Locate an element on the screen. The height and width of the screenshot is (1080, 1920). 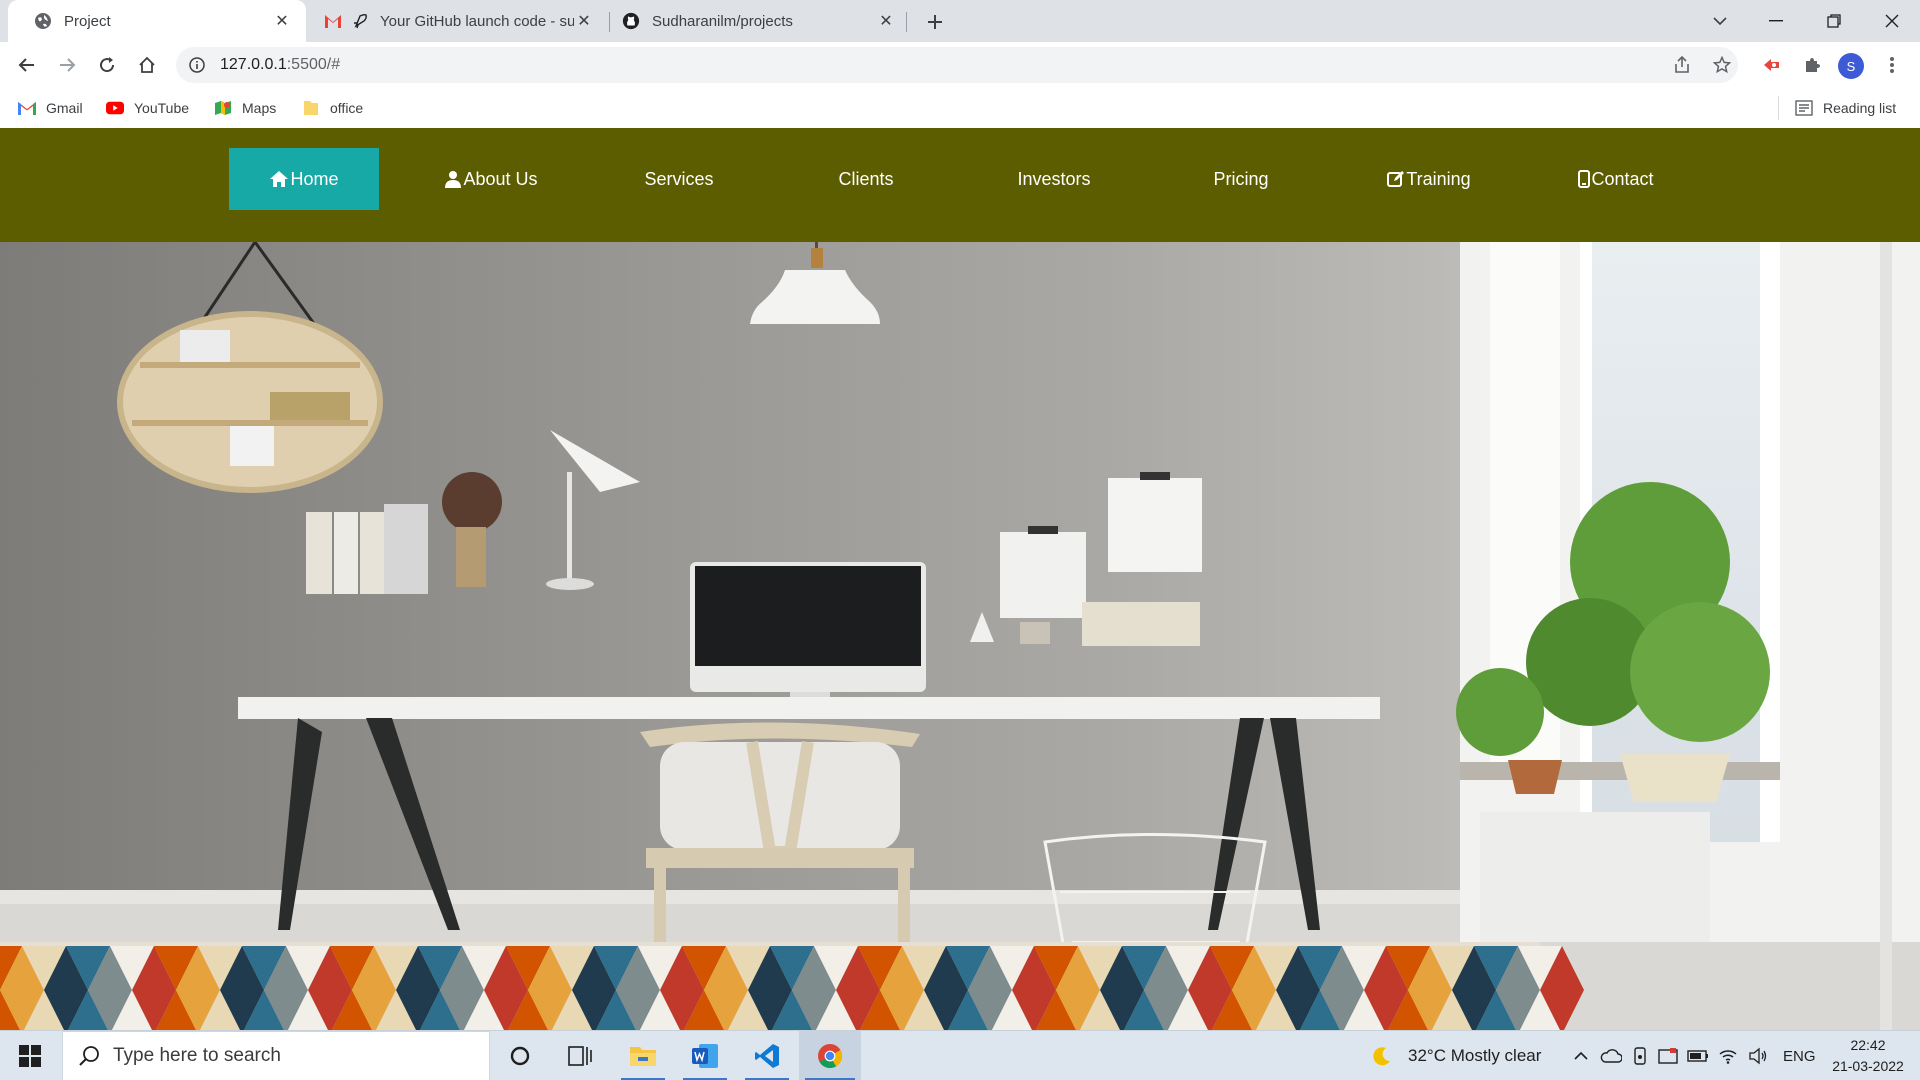
clock-time: 22:42 is located at coordinates (1868, 1045).